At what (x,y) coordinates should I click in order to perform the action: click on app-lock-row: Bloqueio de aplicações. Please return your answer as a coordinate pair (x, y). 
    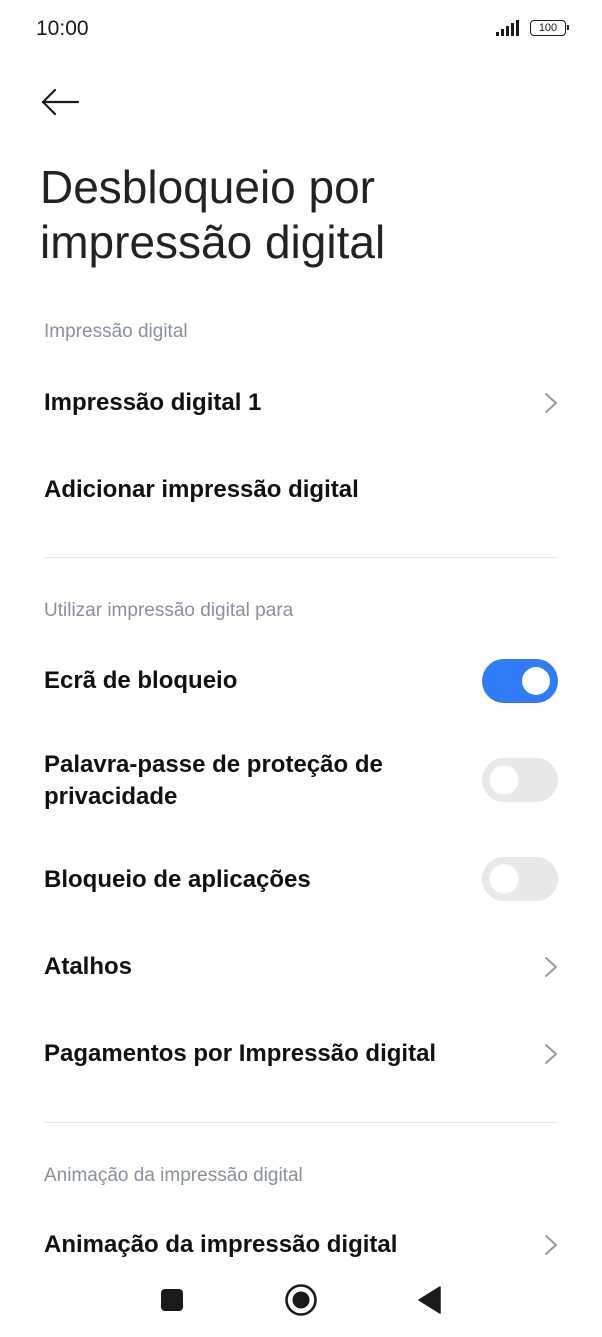
    Looking at the image, I should click on (301, 880).